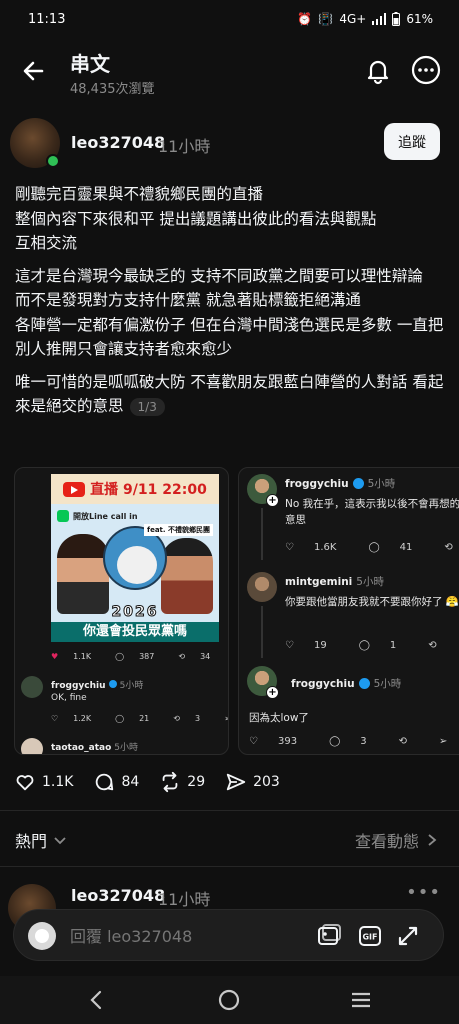 The height and width of the screenshot is (1024, 459). Describe the element at coordinates (229, 866) in the screenshot. I see `section-divider` at that location.